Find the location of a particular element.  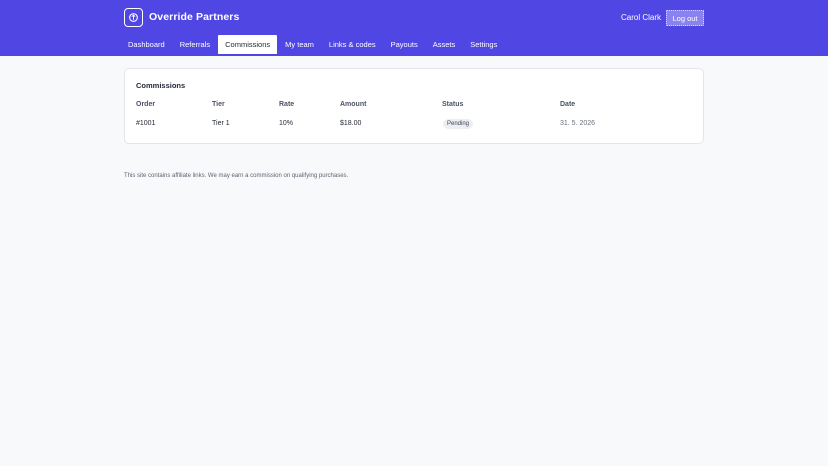

cell-date: 31. 5. 2026 is located at coordinates (578, 123).